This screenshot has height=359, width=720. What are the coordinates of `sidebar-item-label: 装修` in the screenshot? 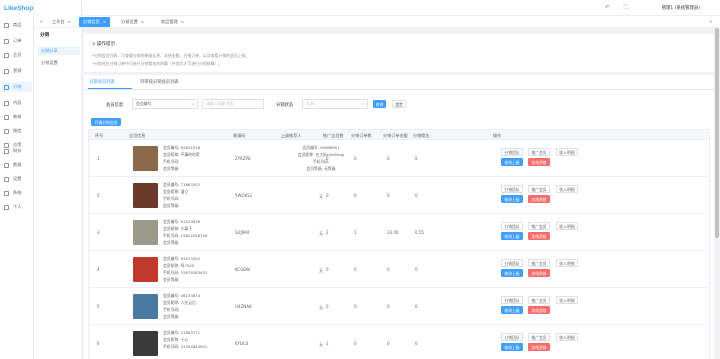 It's located at (17, 116).